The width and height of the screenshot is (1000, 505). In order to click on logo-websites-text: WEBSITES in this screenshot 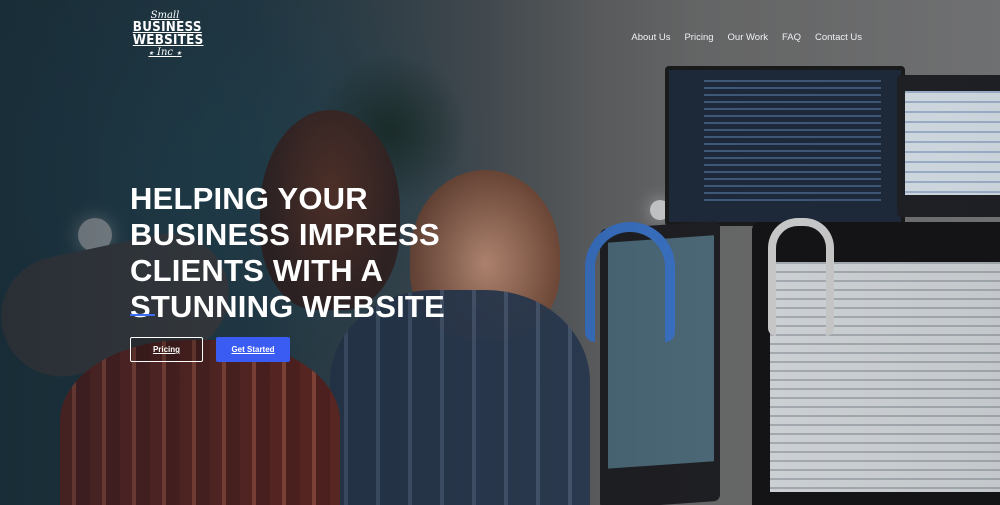, I will do `click(168, 40)`.